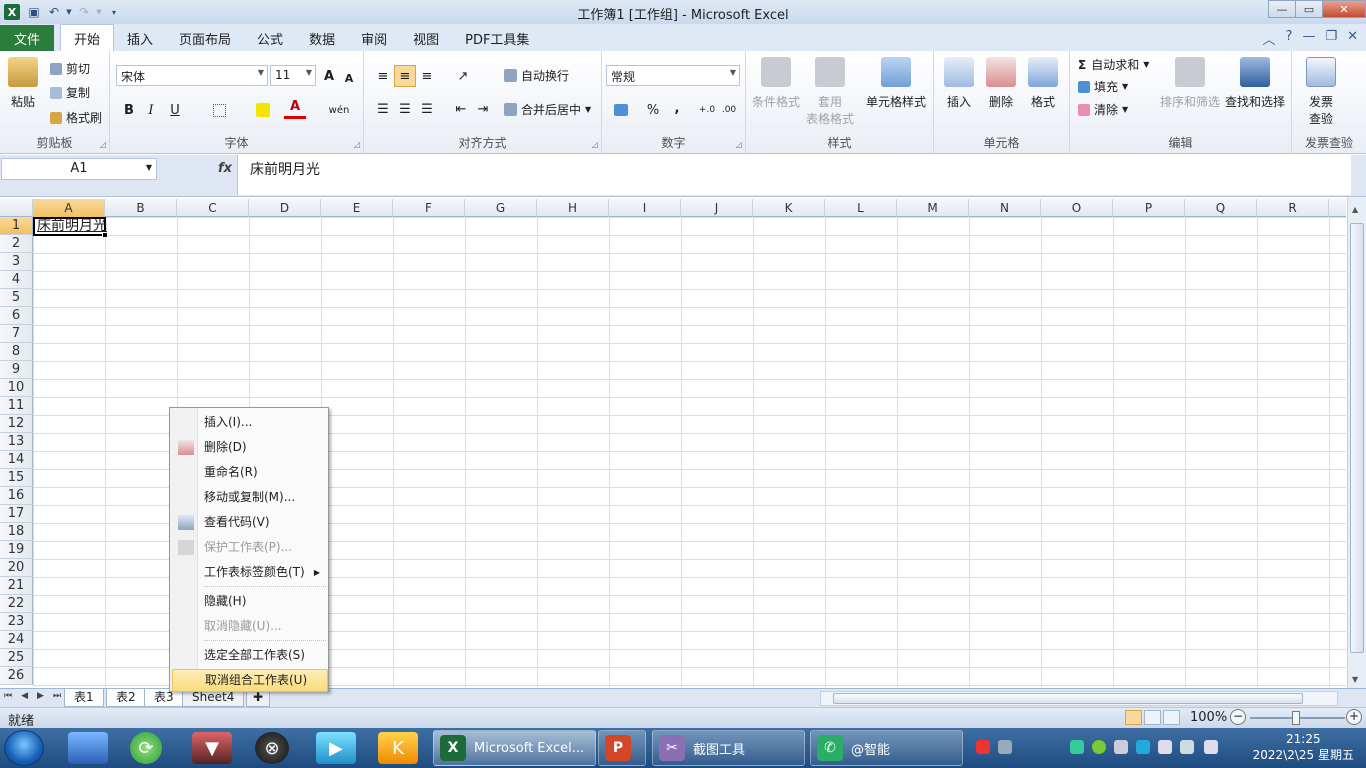  I want to click on row-header: 25, so click(16, 658).